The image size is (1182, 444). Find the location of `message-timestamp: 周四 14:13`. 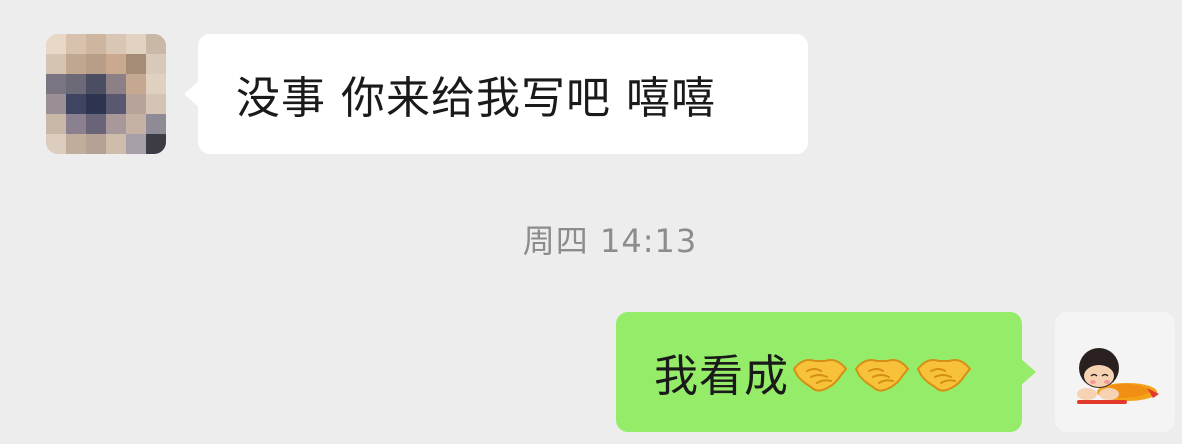

message-timestamp: 周四 14:13 is located at coordinates (610, 241).